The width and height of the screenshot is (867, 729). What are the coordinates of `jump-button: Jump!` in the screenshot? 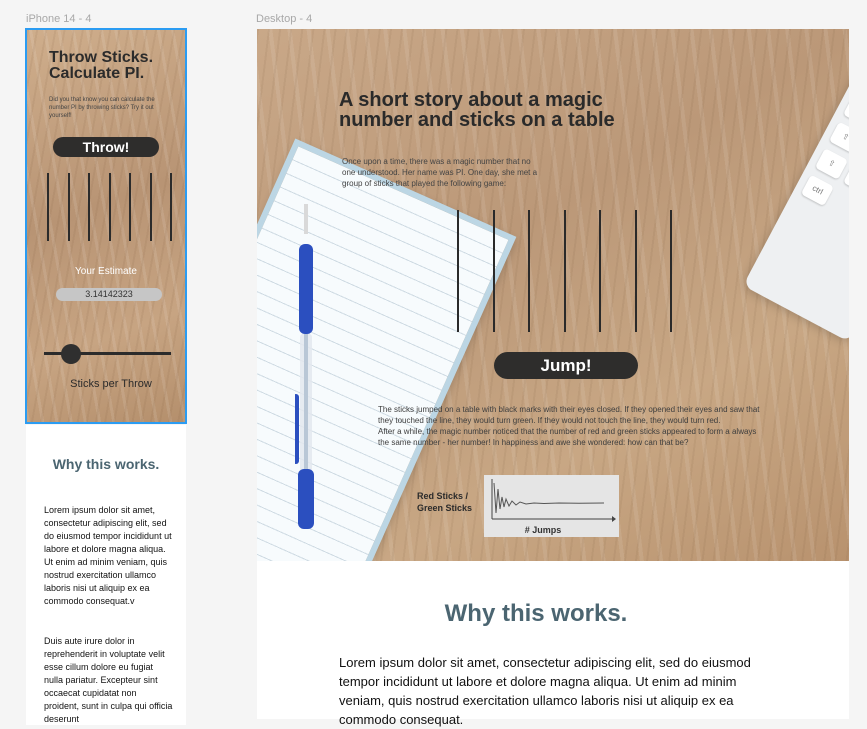 It's located at (566, 365).